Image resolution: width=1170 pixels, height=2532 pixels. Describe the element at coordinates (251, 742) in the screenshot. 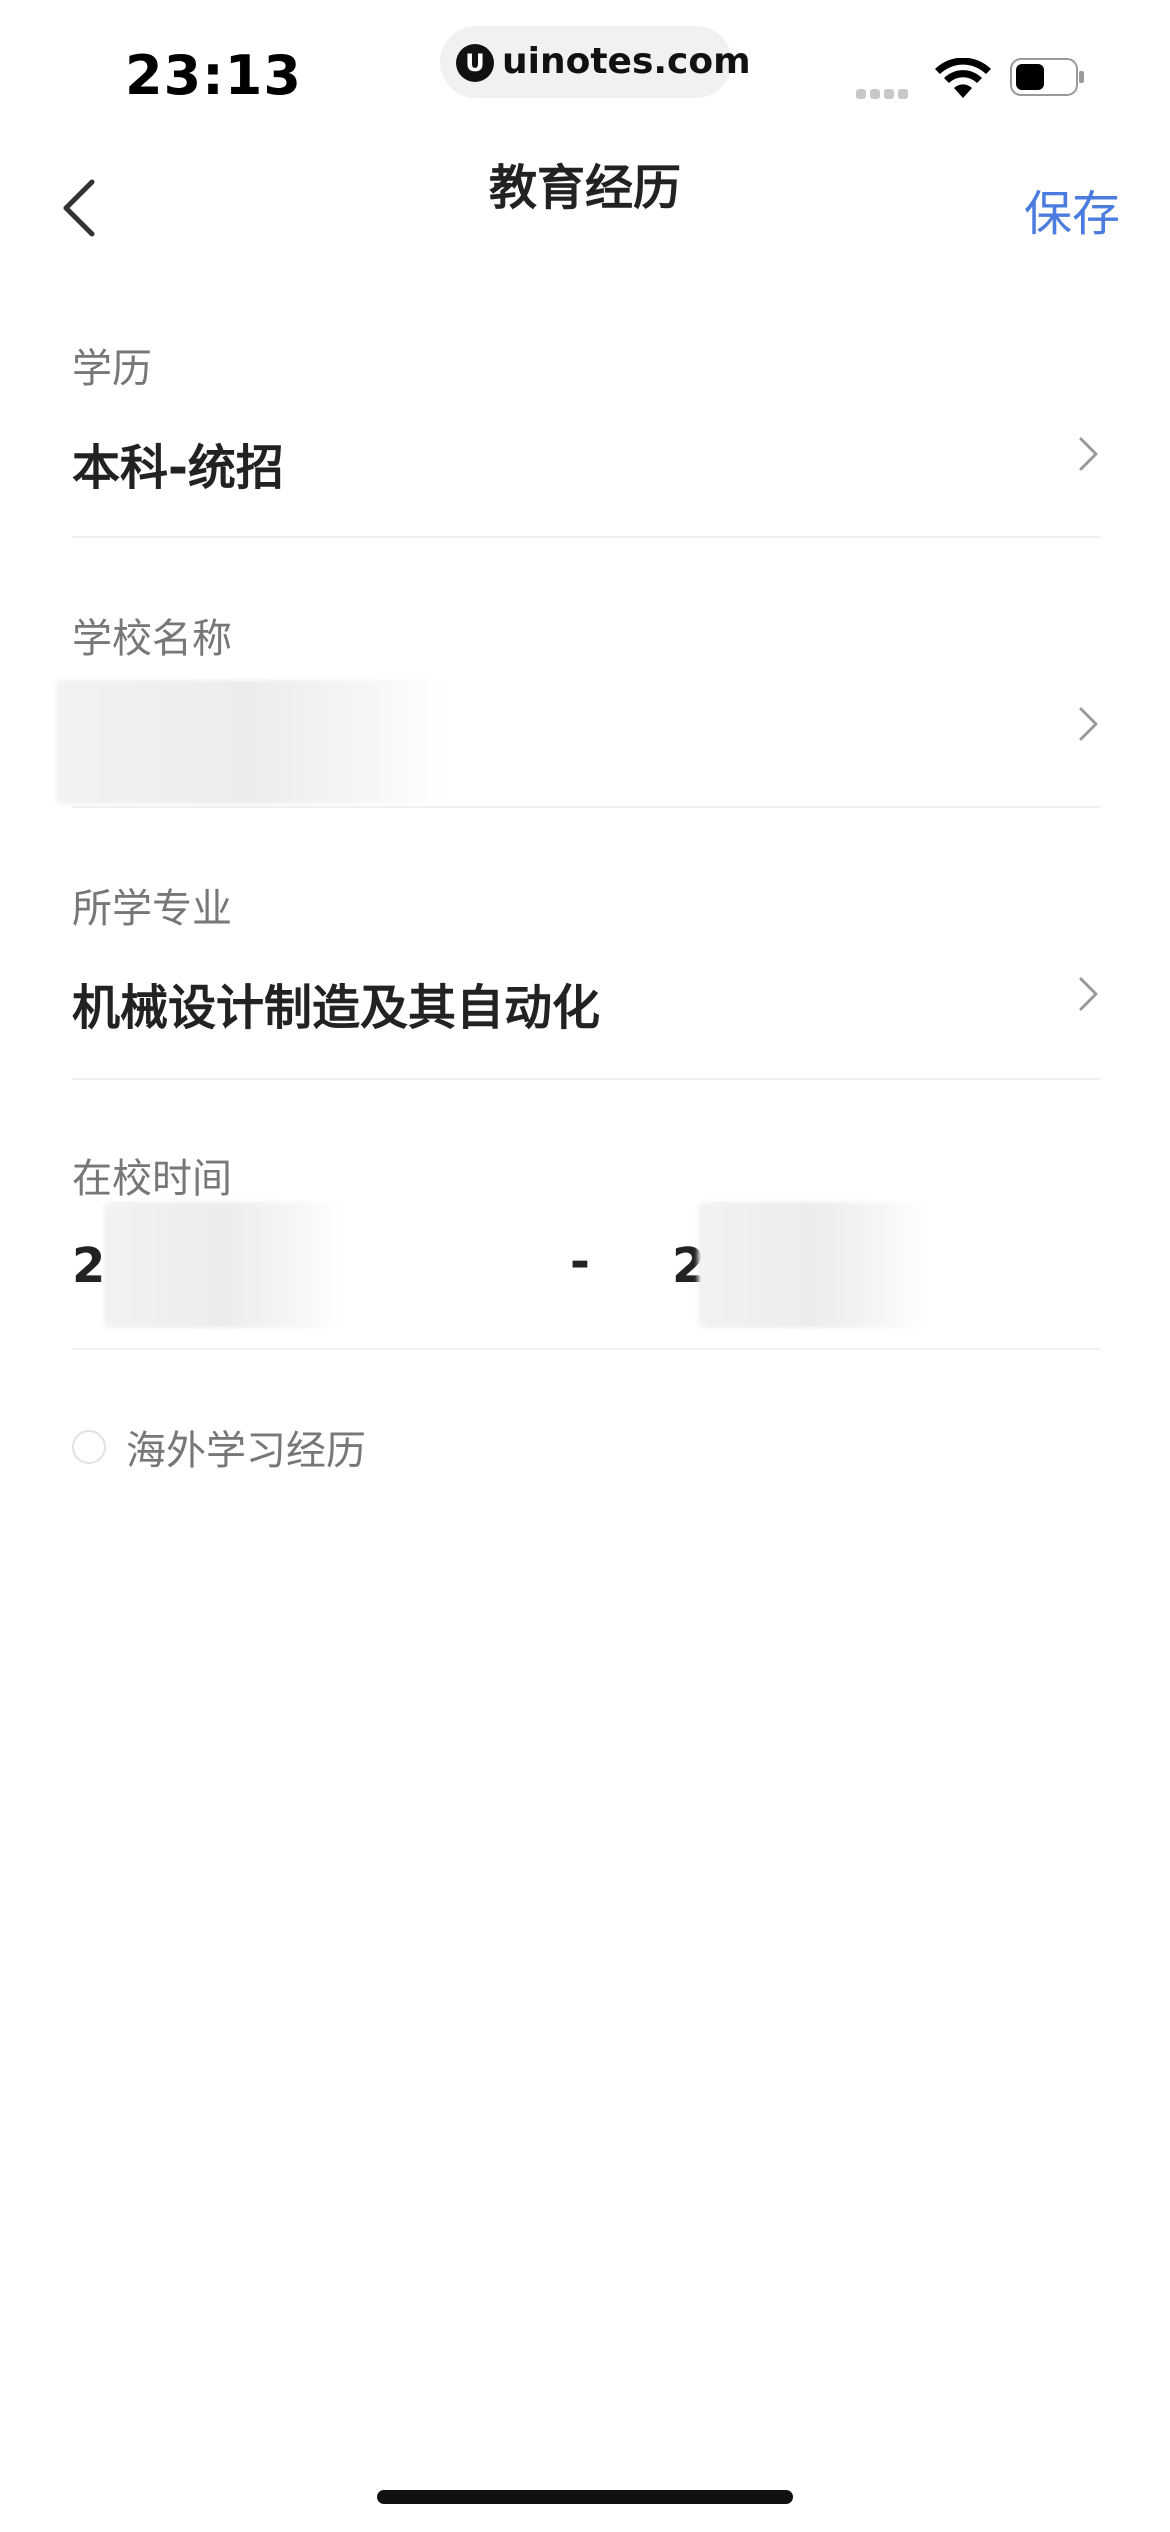

I see `school-name-blurred-value` at that location.